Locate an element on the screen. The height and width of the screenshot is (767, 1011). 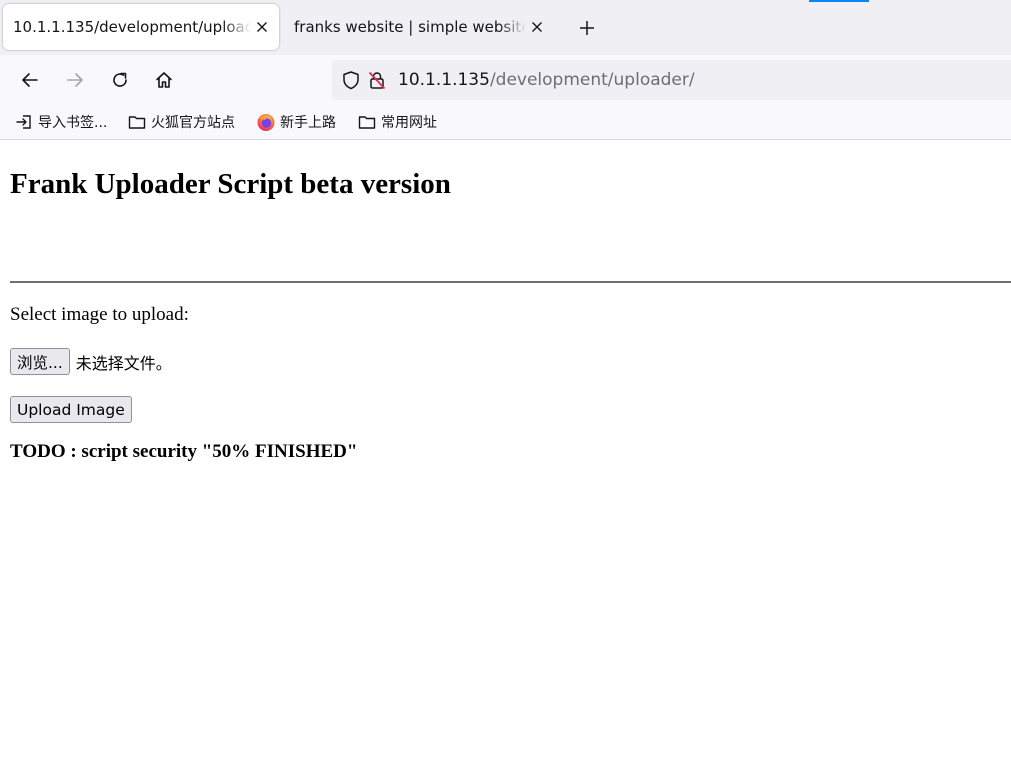
tab-label: 10.1.1.135/development/uploader/ is located at coordinates (132, 27).